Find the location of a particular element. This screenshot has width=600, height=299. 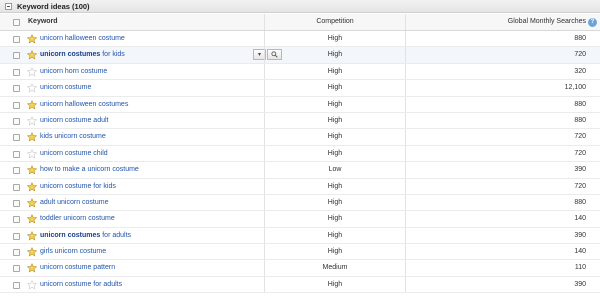

table-row: unicorn horn costume High 320 is located at coordinates (300, 72).